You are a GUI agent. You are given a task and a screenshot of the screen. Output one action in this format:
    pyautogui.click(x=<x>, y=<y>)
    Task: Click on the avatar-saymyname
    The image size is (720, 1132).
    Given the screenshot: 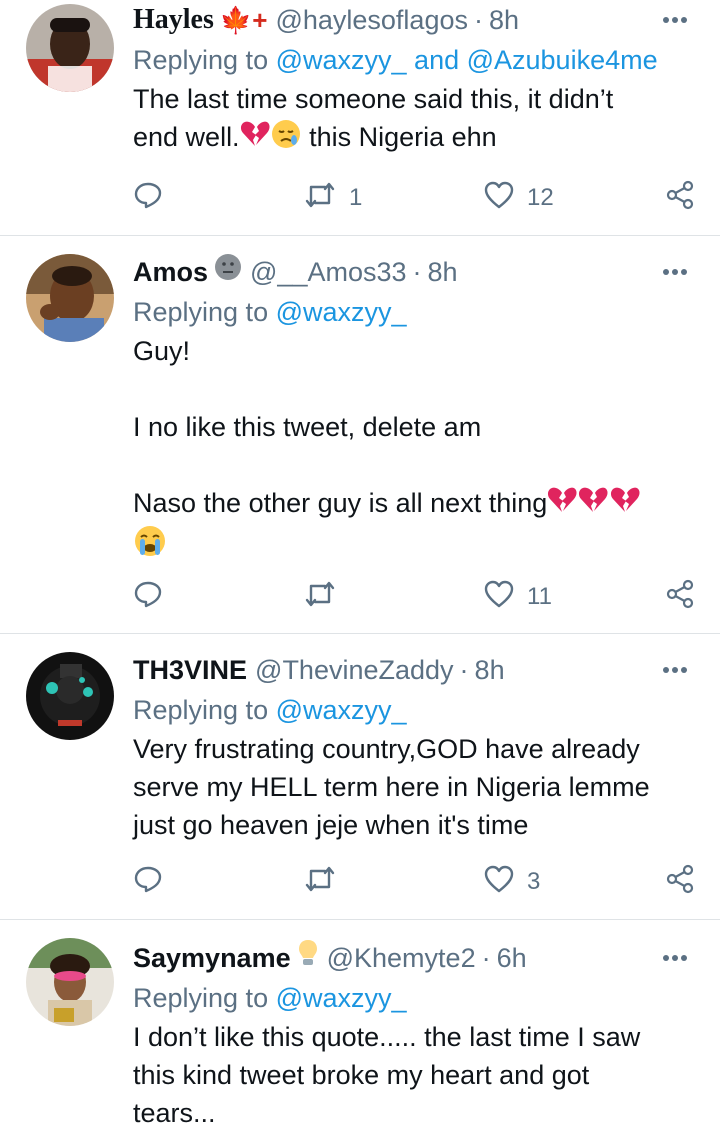 What is the action you would take?
    pyautogui.click(x=70, y=982)
    